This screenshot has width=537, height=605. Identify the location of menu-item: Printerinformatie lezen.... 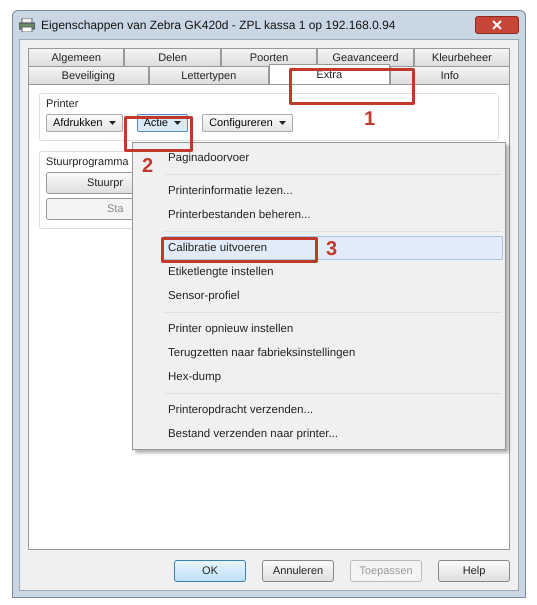
(333, 191).